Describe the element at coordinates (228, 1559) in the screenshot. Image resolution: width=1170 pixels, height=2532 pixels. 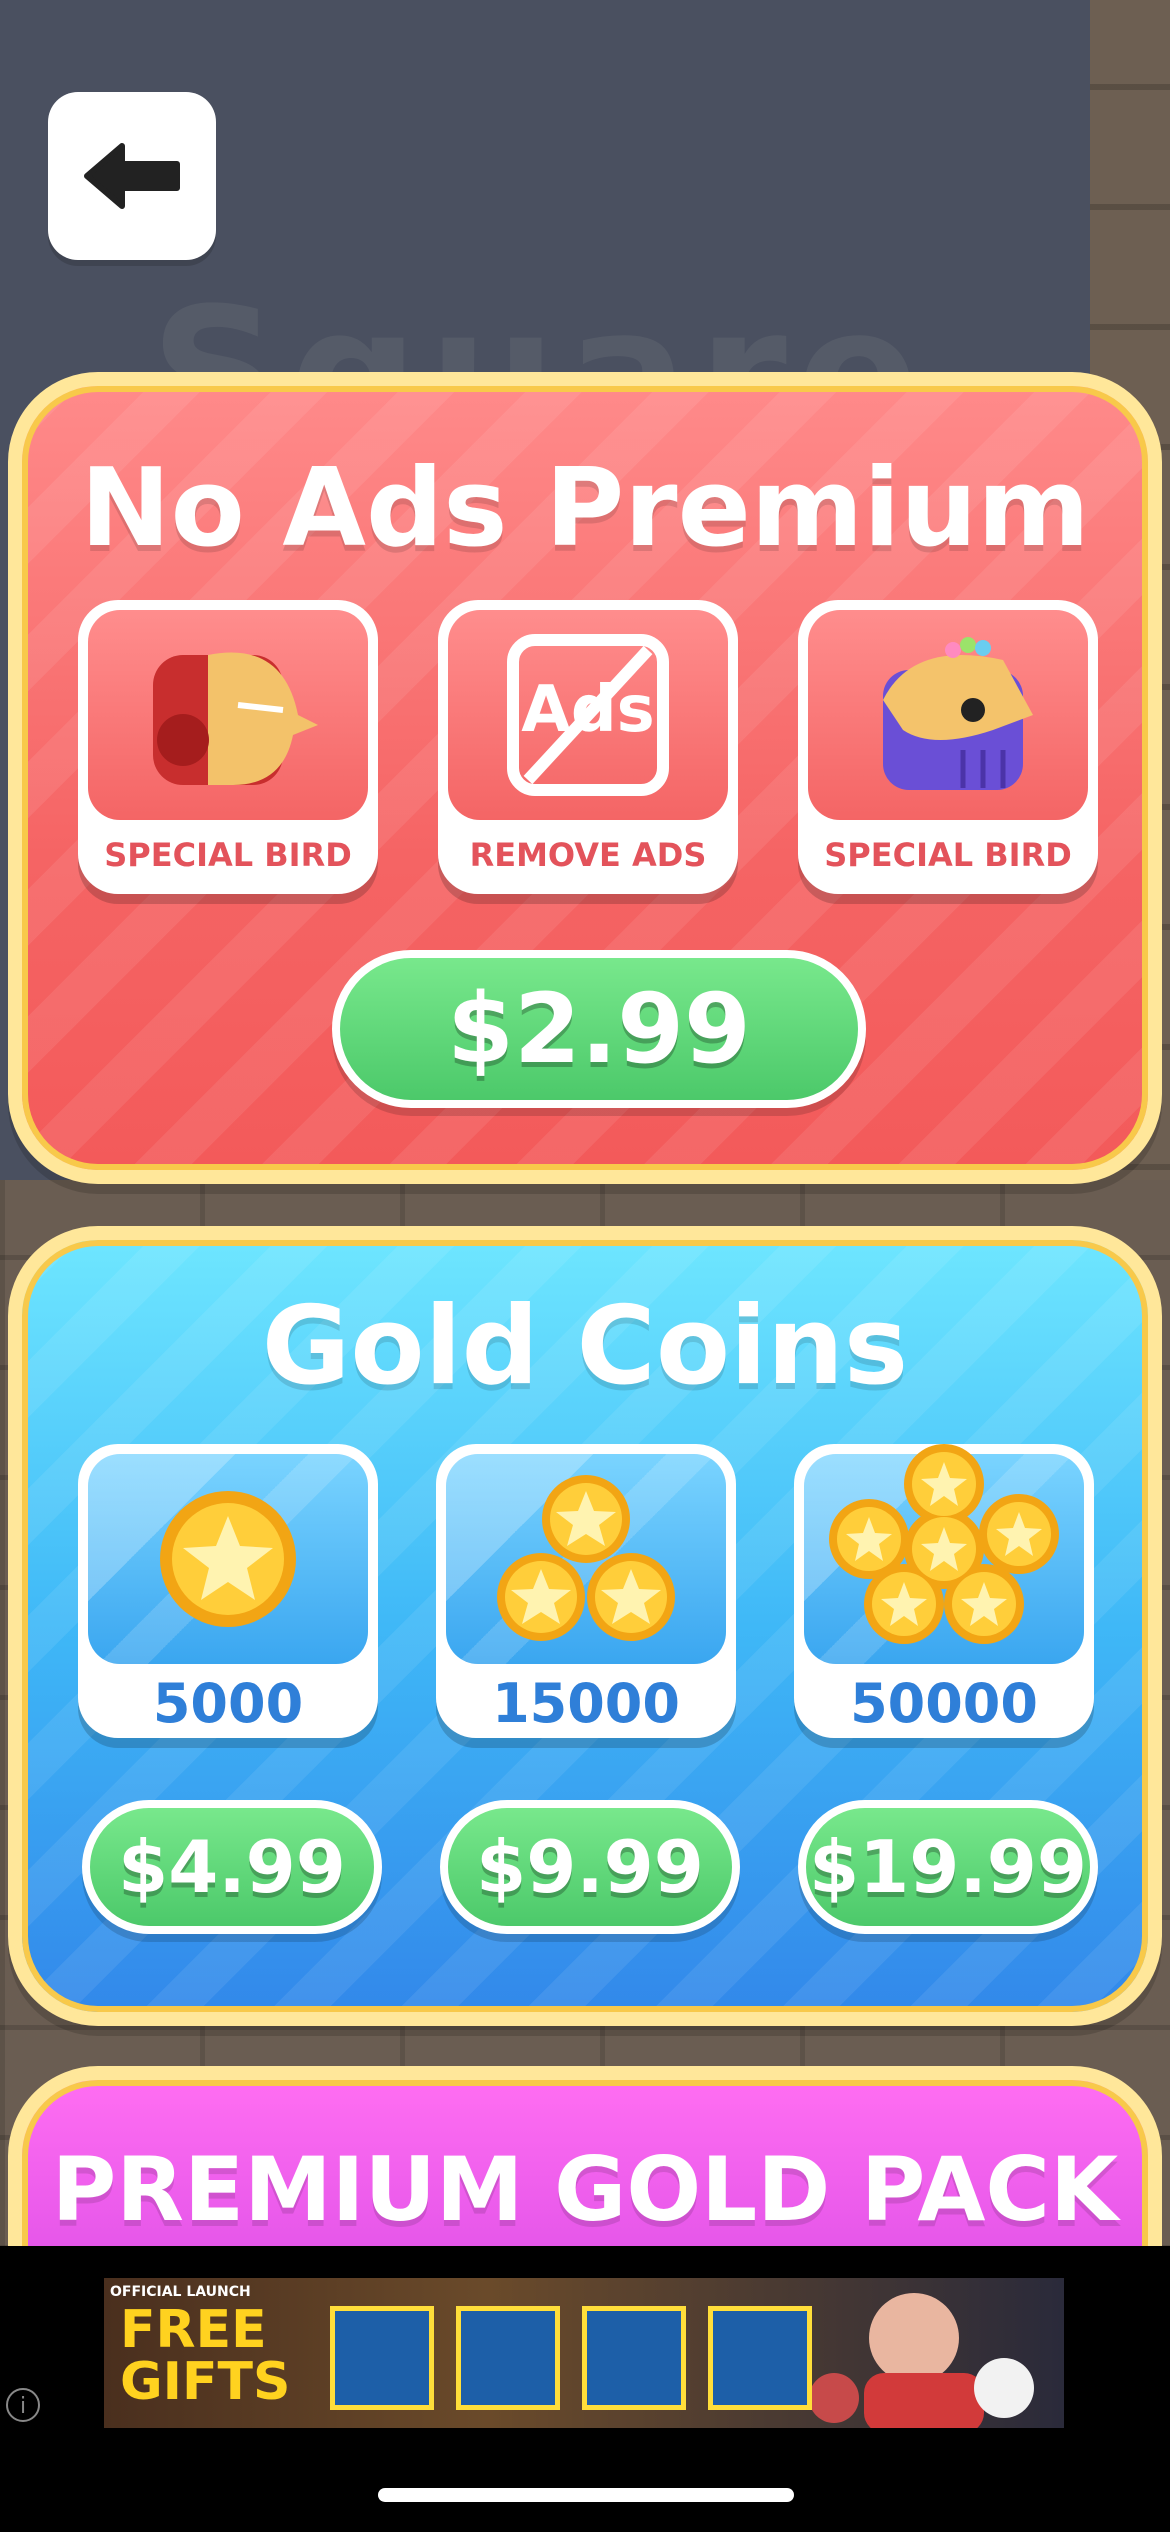
I see `single-coin-icon` at that location.